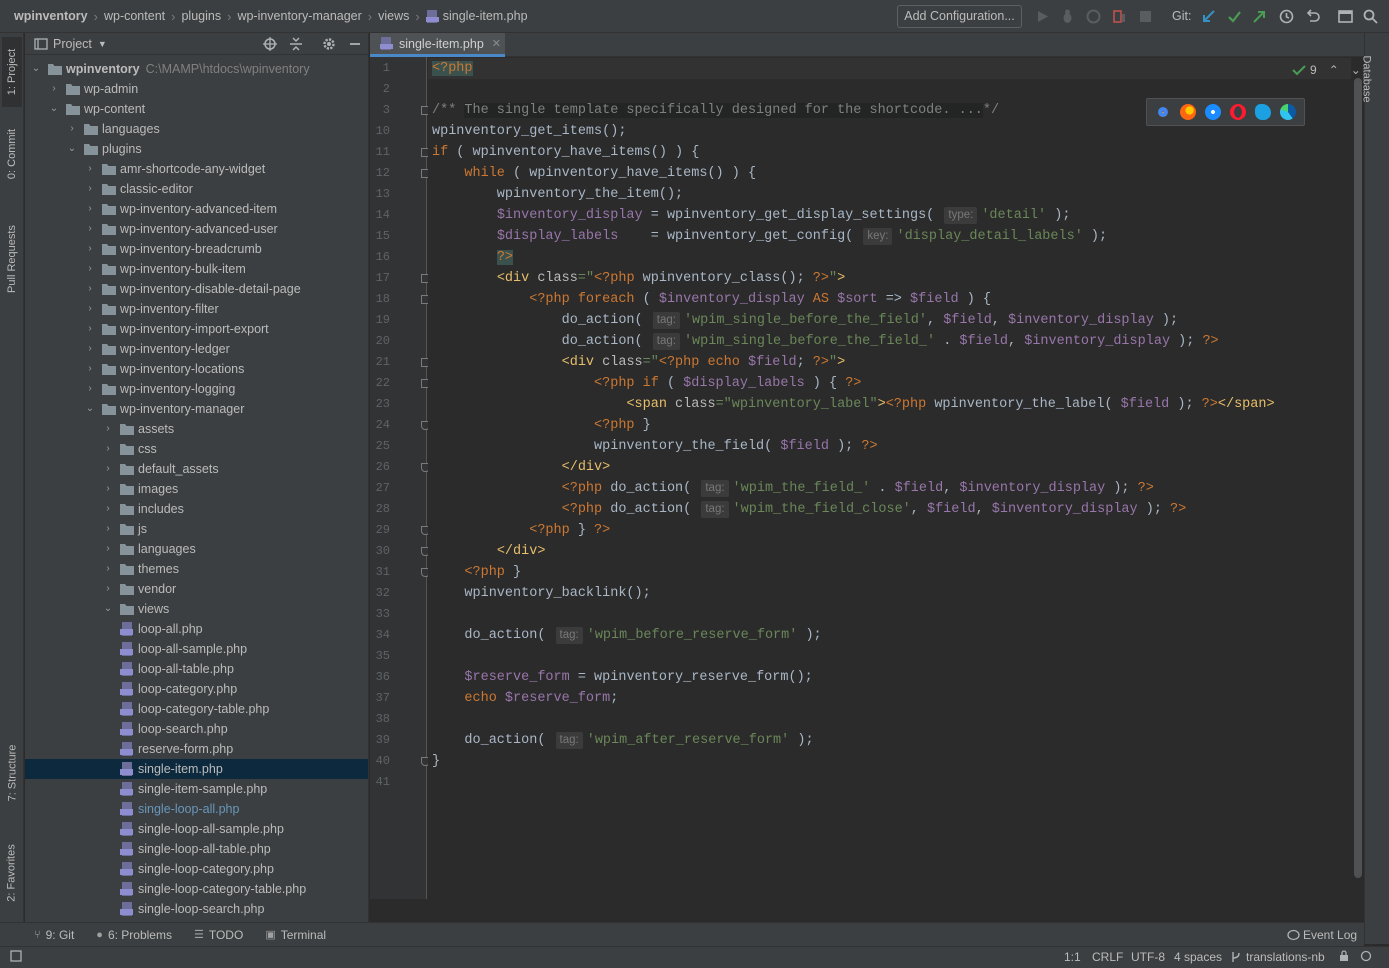 This screenshot has height=968, width=1389. Describe the element at coordinates (889, 68) in the screenshot. I see `code-line: <?php` at that location.